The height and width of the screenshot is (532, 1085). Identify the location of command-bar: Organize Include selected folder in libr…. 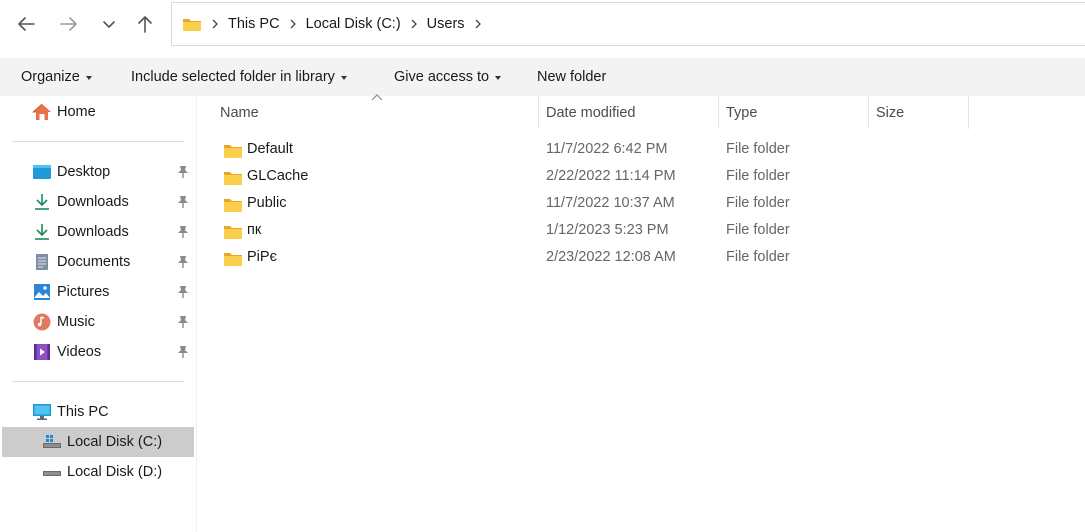
(542, 77).